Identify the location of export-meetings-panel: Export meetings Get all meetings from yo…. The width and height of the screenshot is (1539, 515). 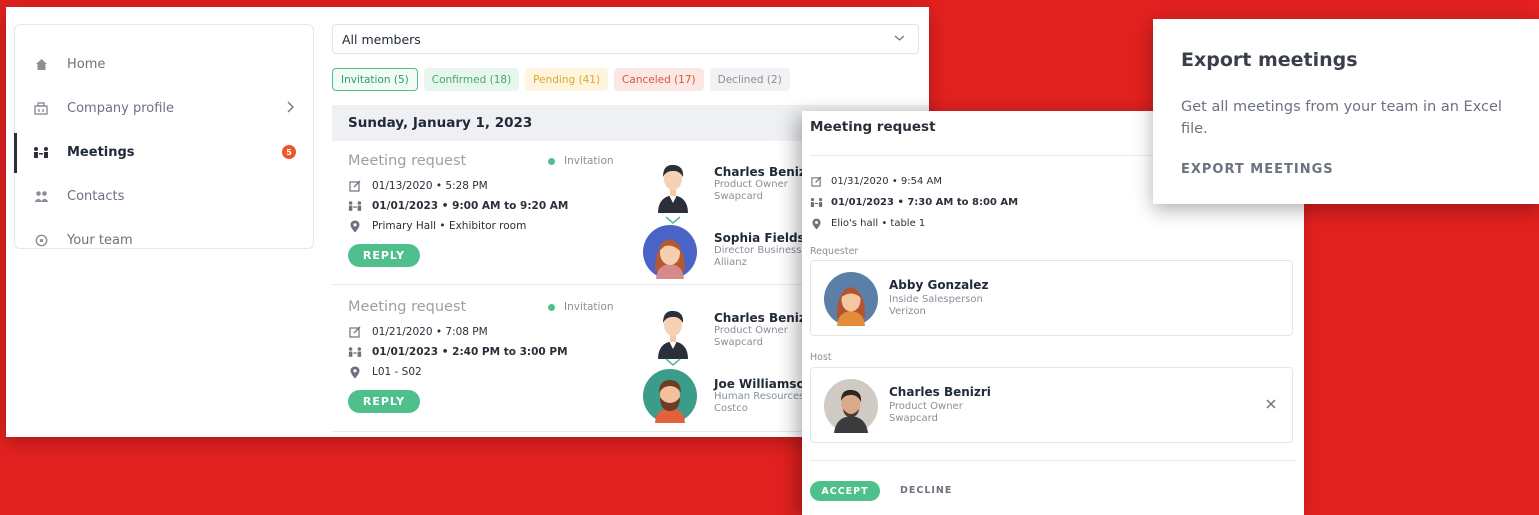
(1346, 111).